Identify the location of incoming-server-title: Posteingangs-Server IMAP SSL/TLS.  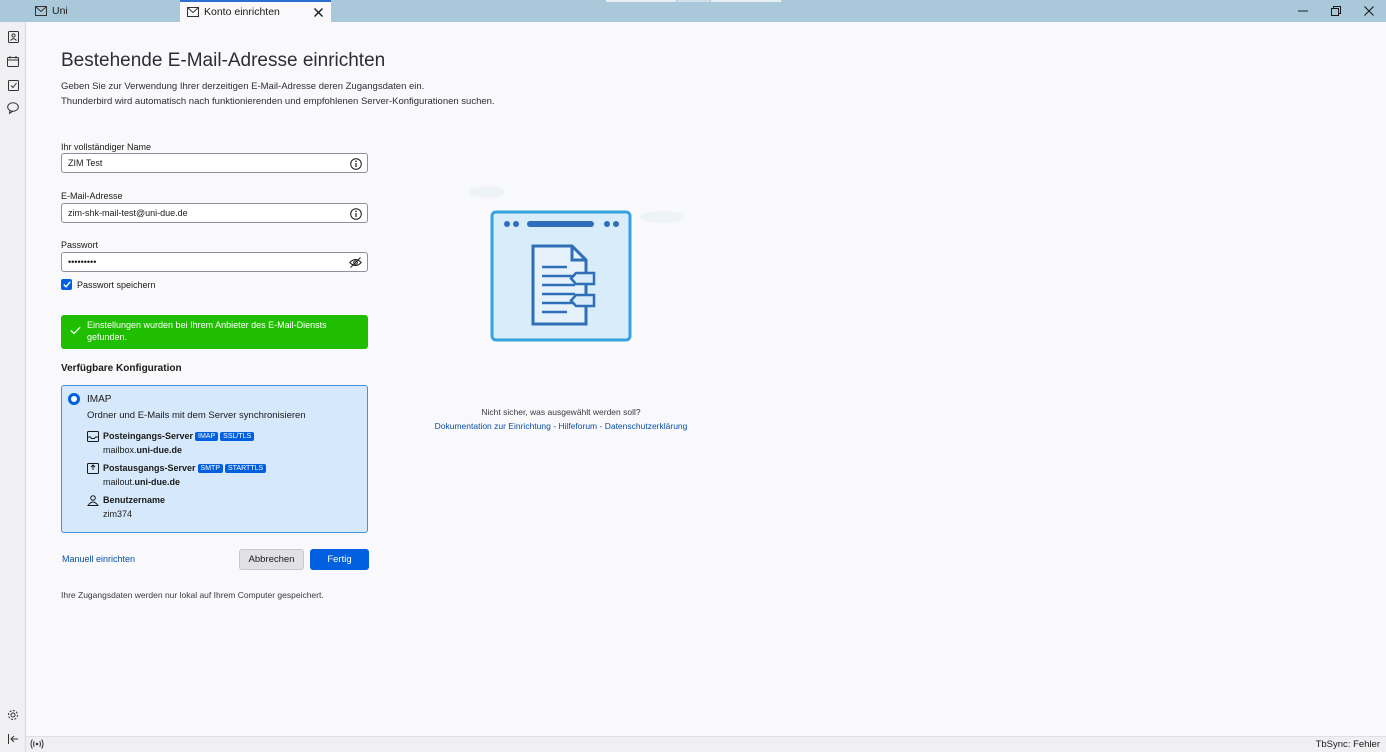
(179, 436).